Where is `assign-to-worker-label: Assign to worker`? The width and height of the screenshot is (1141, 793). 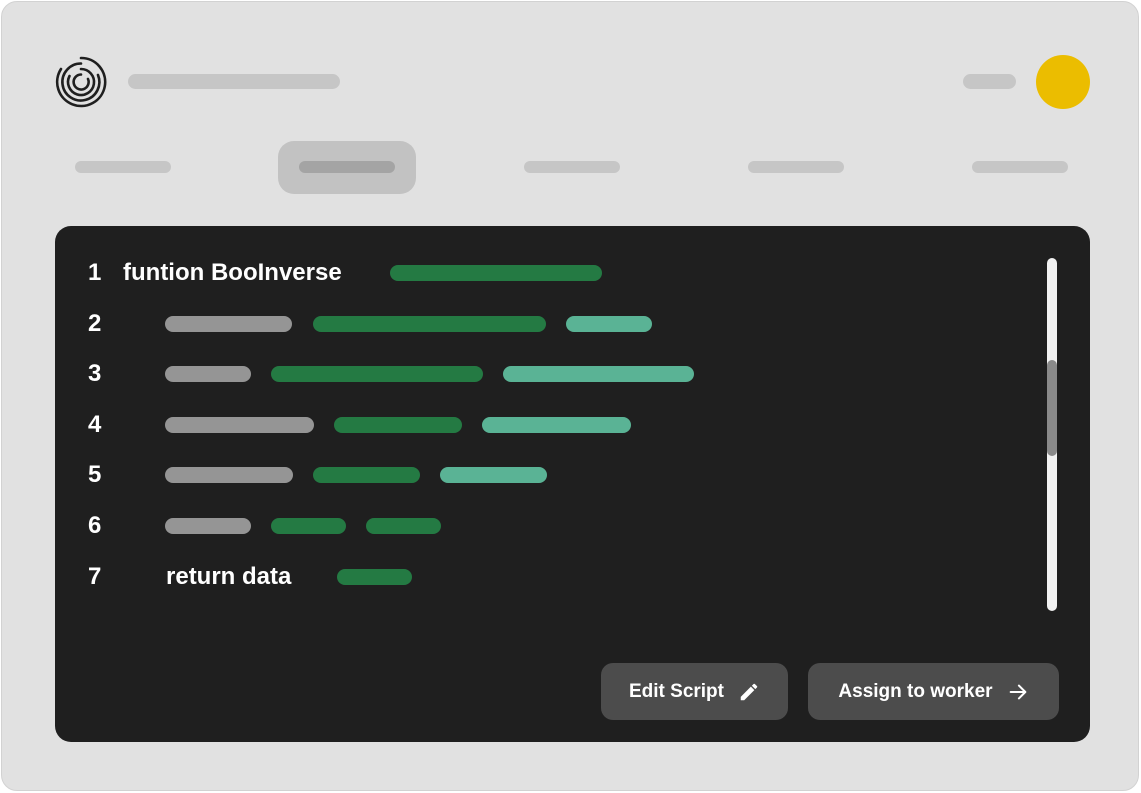 assign-to-worker-label: Assign to worker is located at coordinates (915, 691).